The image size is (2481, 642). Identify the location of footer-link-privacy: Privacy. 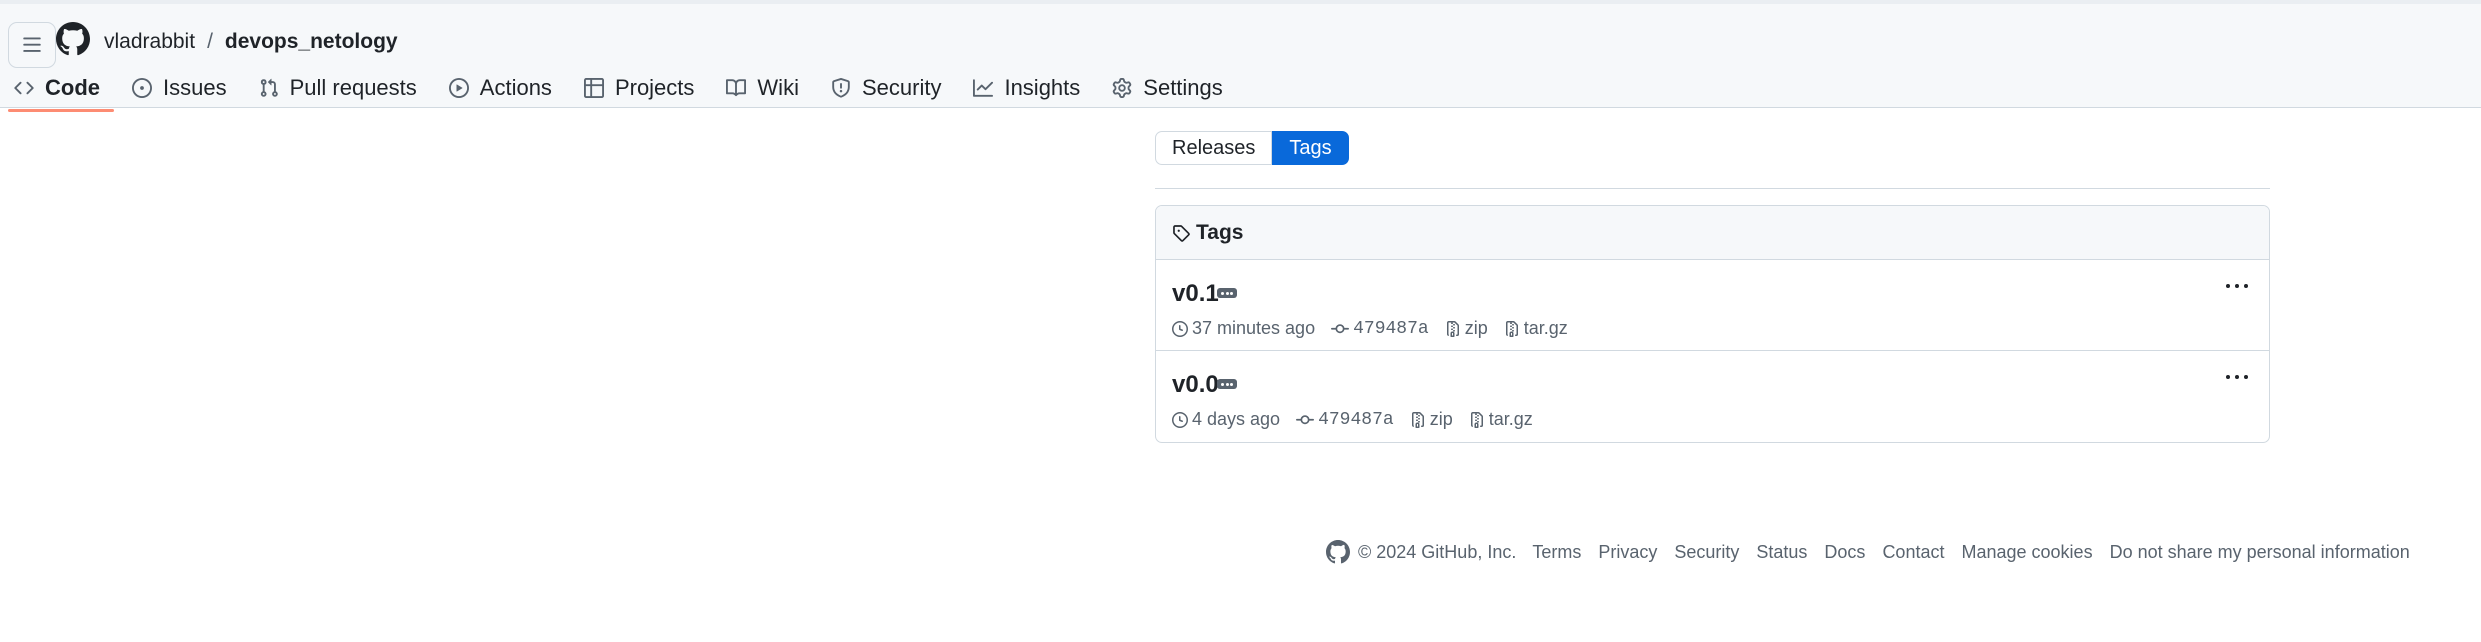
(1627, 552).